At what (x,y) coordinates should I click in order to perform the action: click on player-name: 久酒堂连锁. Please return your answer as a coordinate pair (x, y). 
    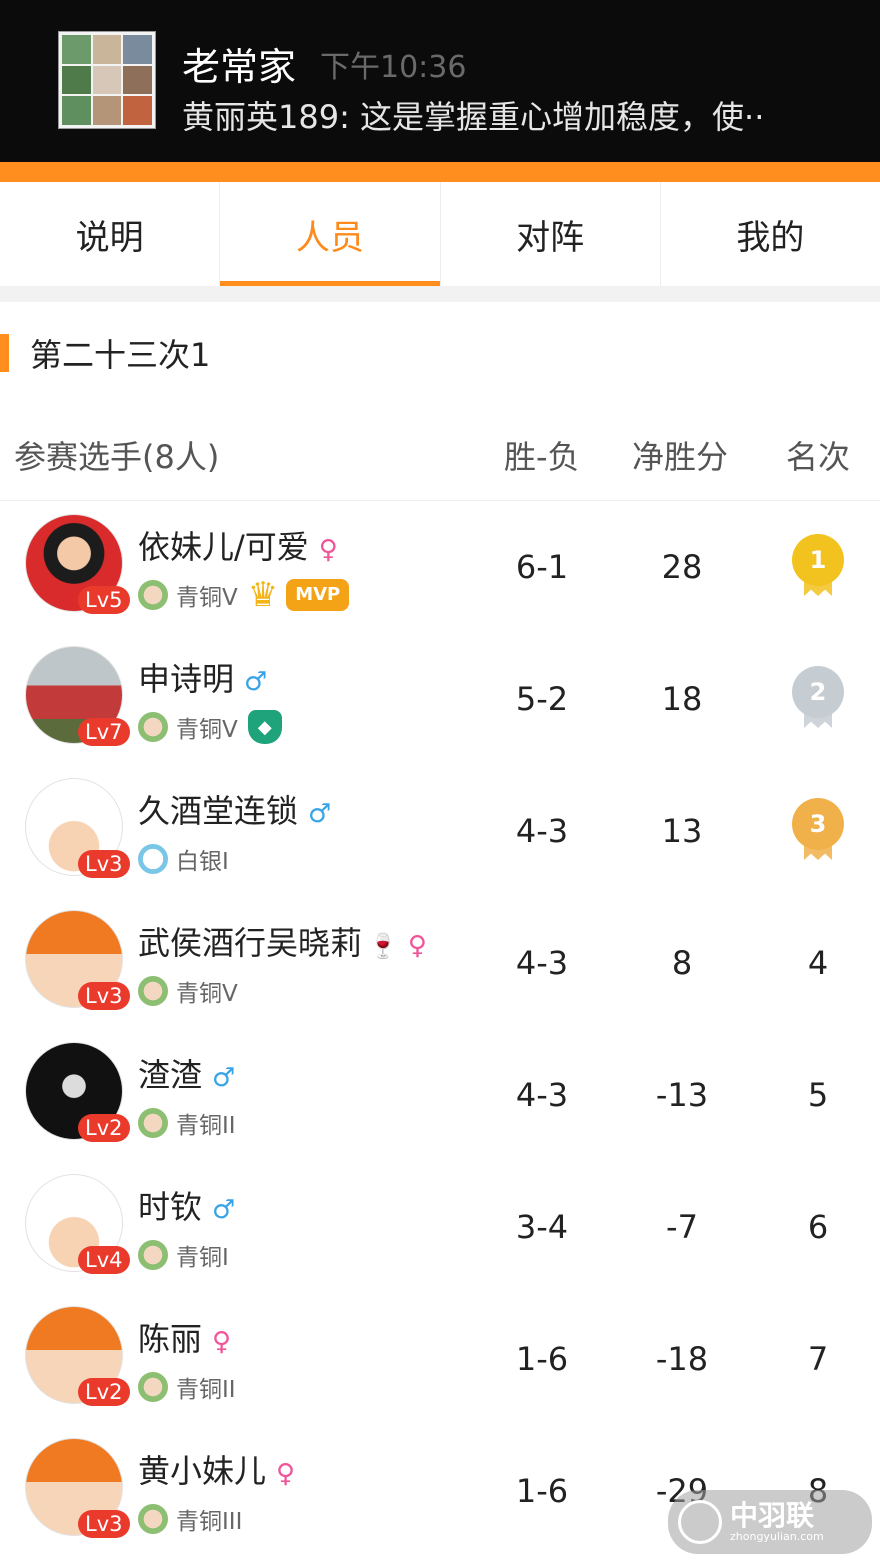
    Looking at the image, I should click on (218, 811).